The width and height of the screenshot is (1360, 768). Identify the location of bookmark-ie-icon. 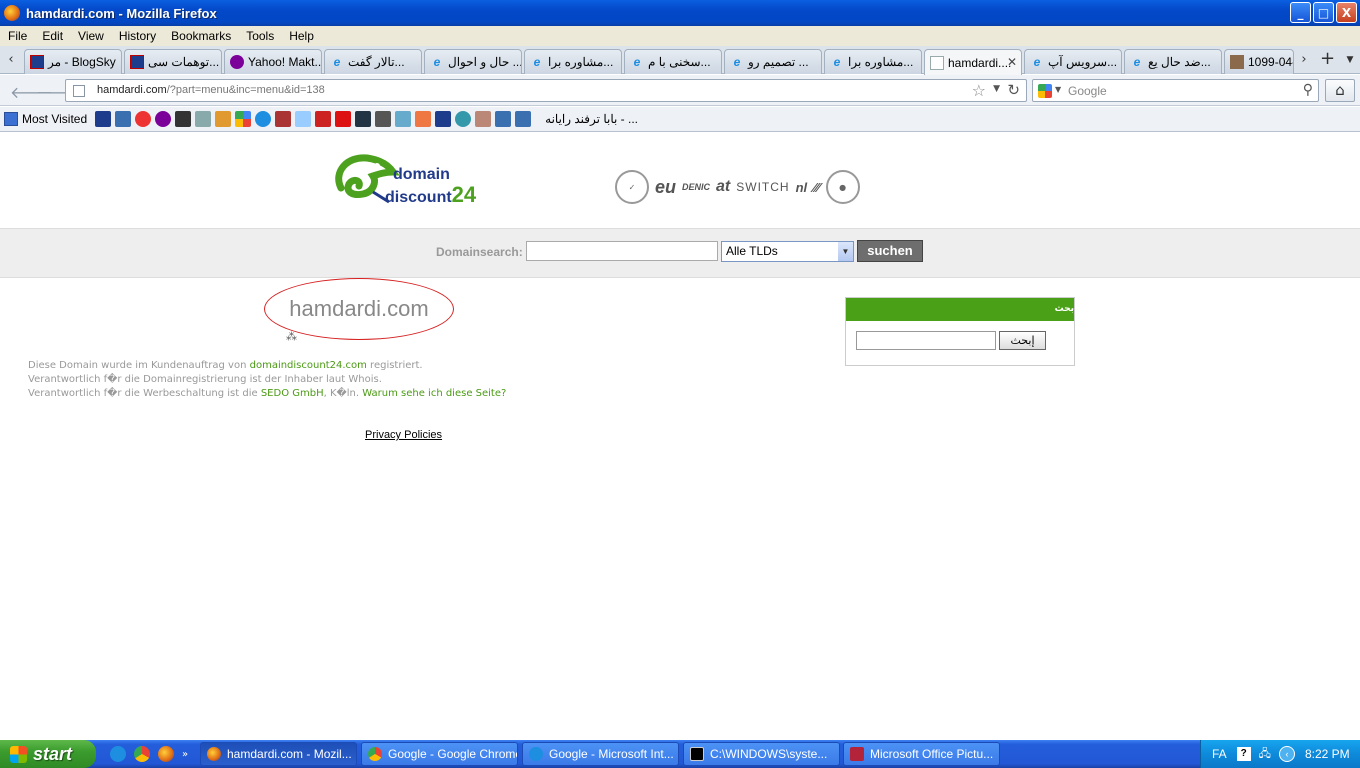
(263, 119).